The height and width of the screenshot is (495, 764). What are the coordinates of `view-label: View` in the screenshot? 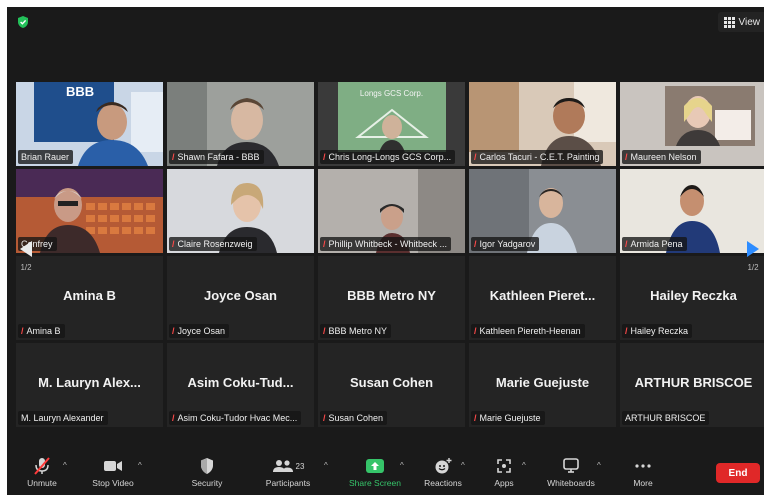 It's located at (749, 22).